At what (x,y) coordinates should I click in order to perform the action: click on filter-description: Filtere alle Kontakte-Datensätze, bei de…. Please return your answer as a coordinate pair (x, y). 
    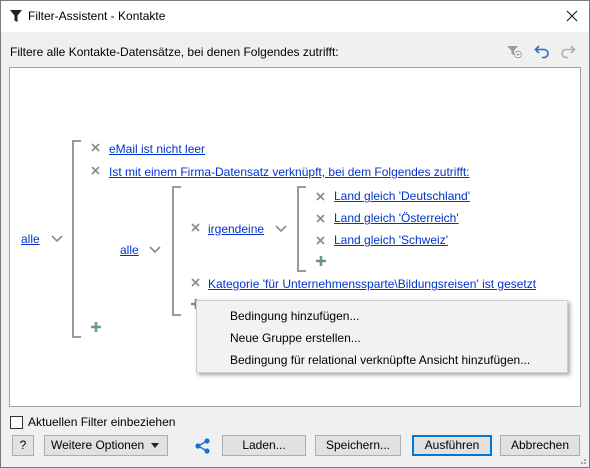
    Looking at the image, I should click on (174, 52).